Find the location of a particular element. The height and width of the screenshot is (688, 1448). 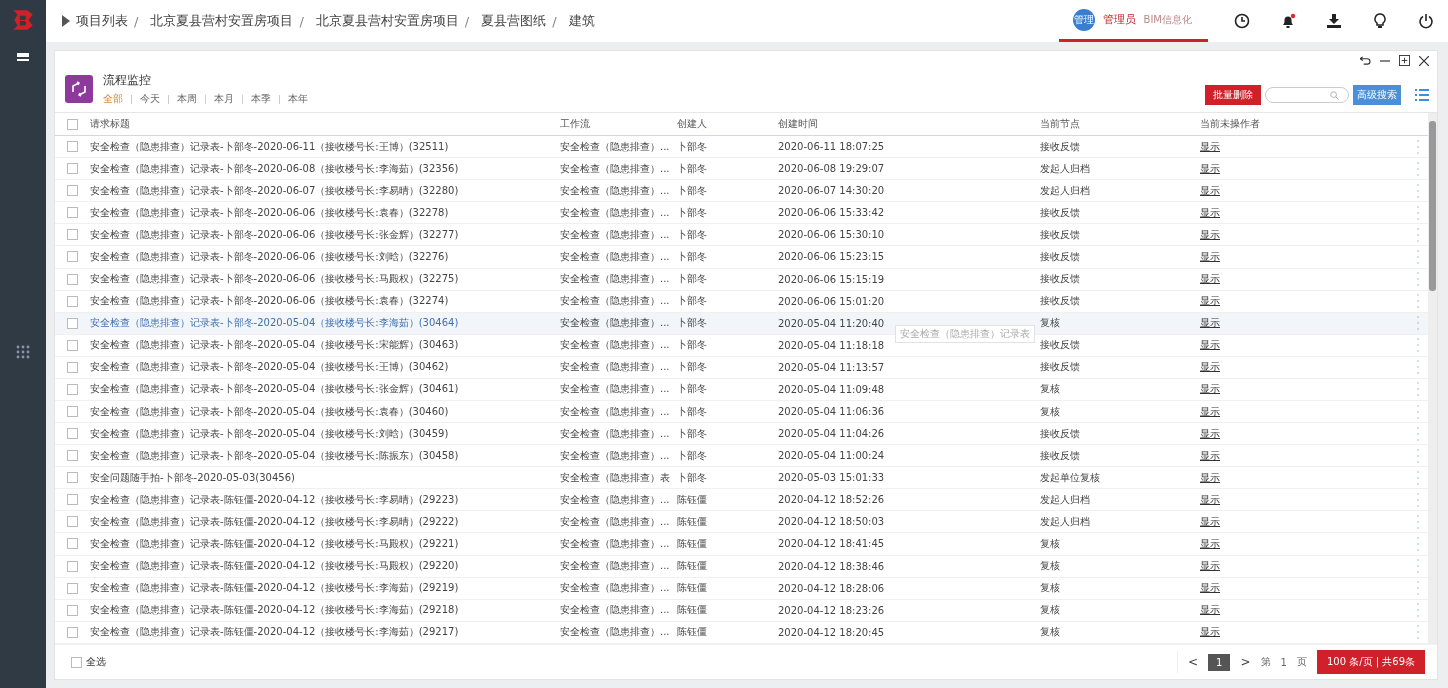

request-title-link: 安全检查（隐患排查）记录表-陈钰僵-2020-04-12（接收楼号长:李易晴）(29222) is located at coordinates (325, 521).